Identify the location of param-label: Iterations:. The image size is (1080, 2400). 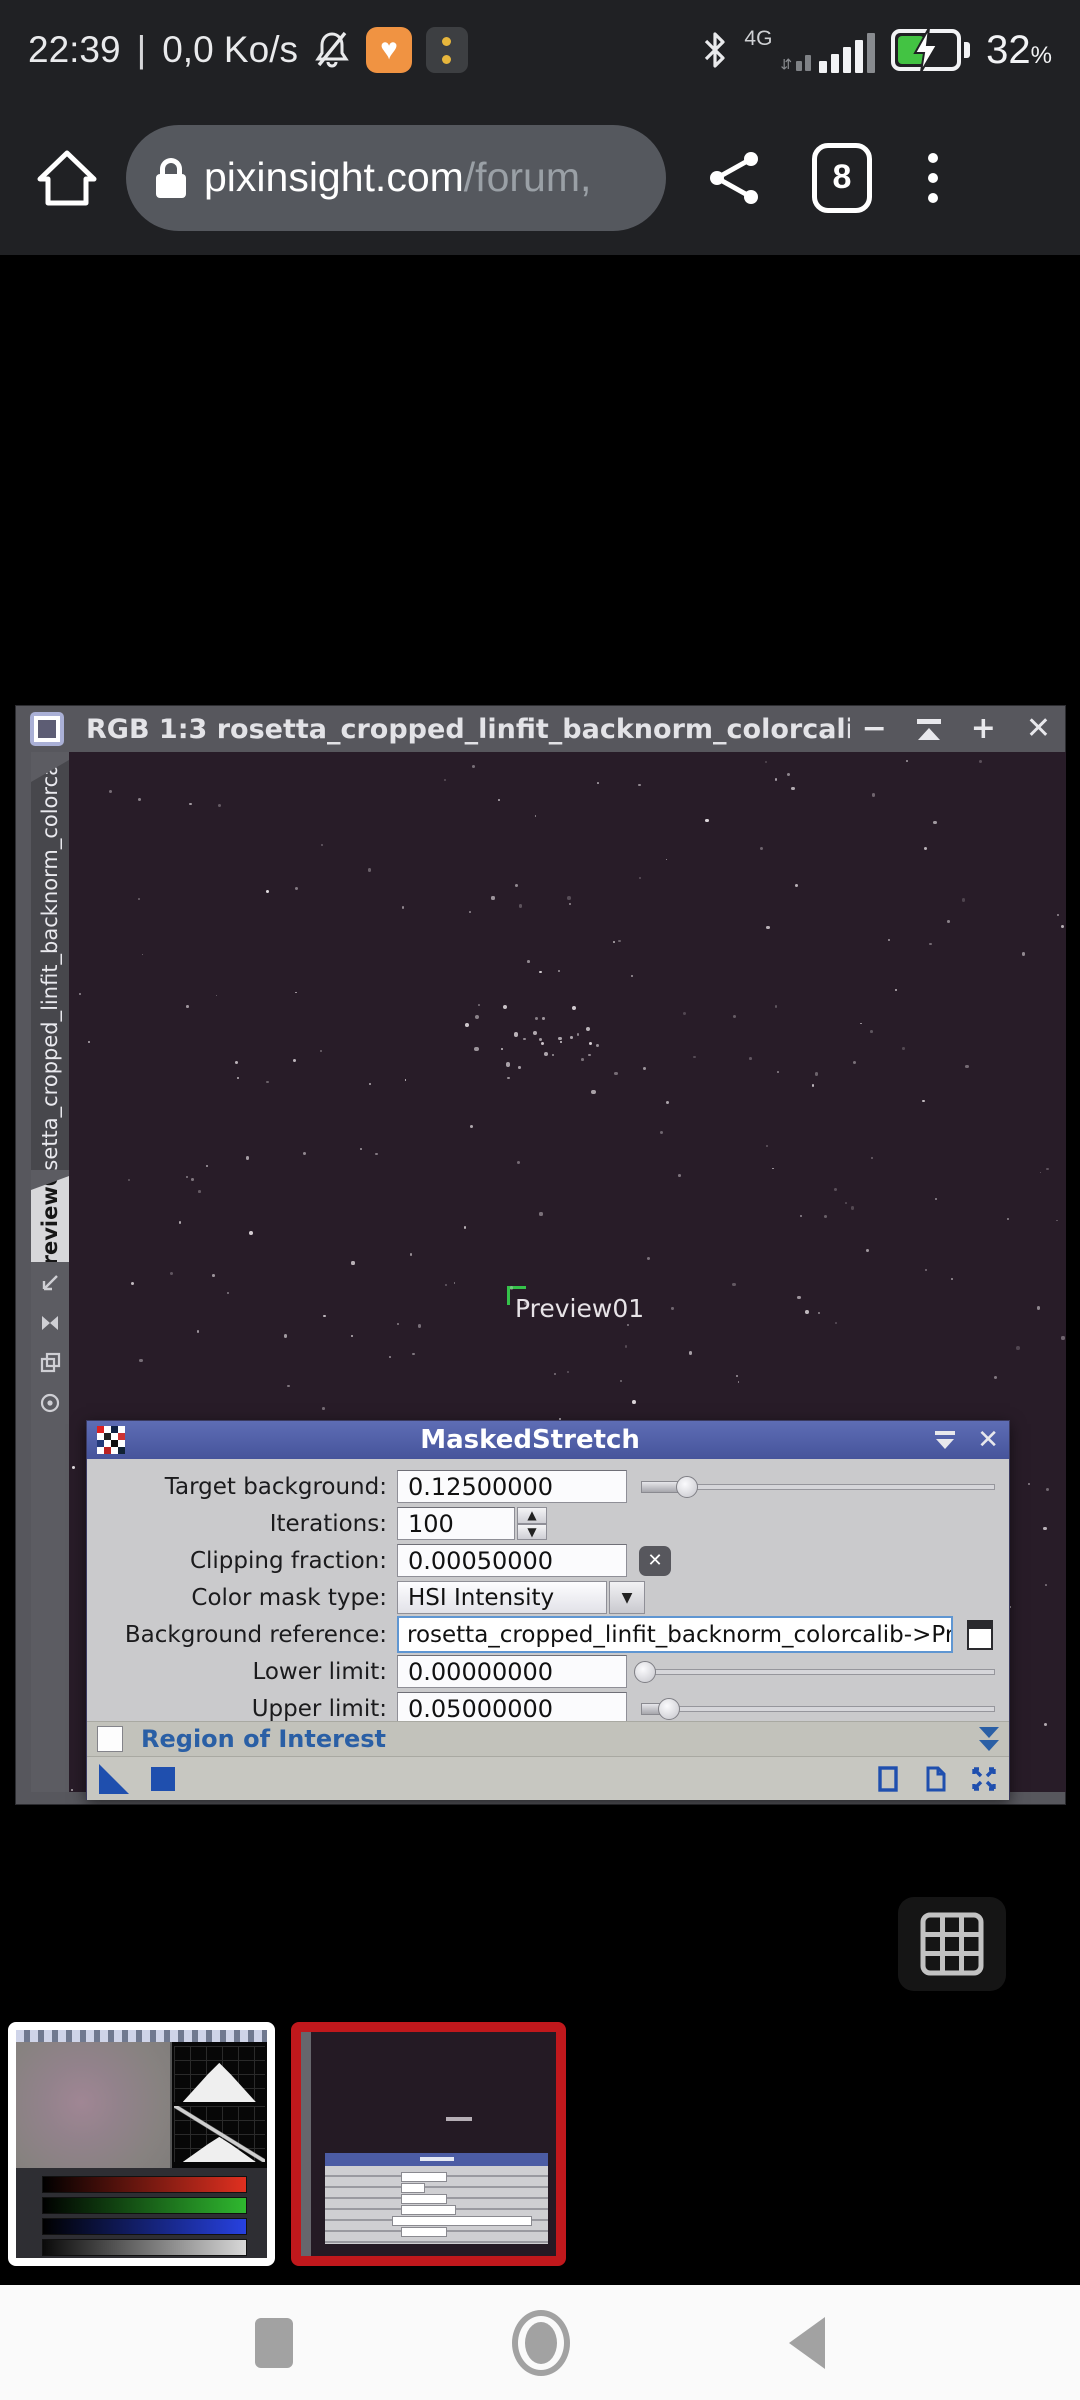
(328, 1523).